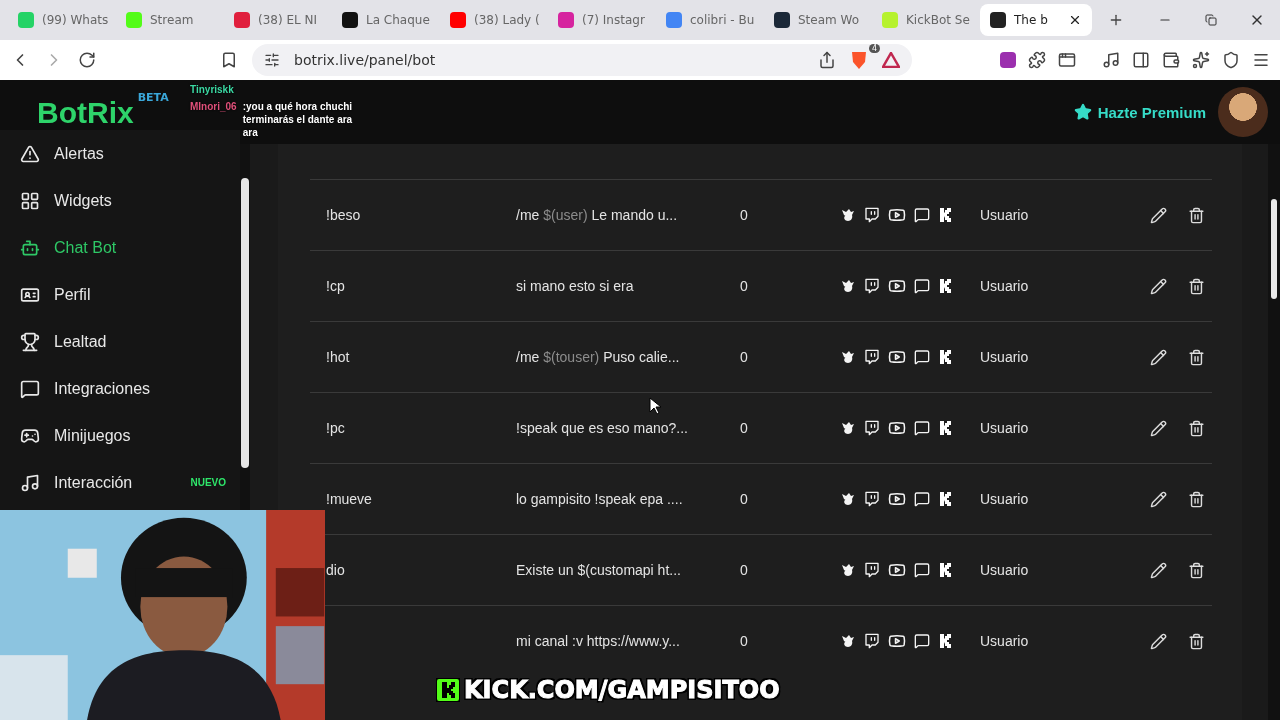 This screenshot has width=1280, height=720. I want to click on window-icon, so click(1067, 60).